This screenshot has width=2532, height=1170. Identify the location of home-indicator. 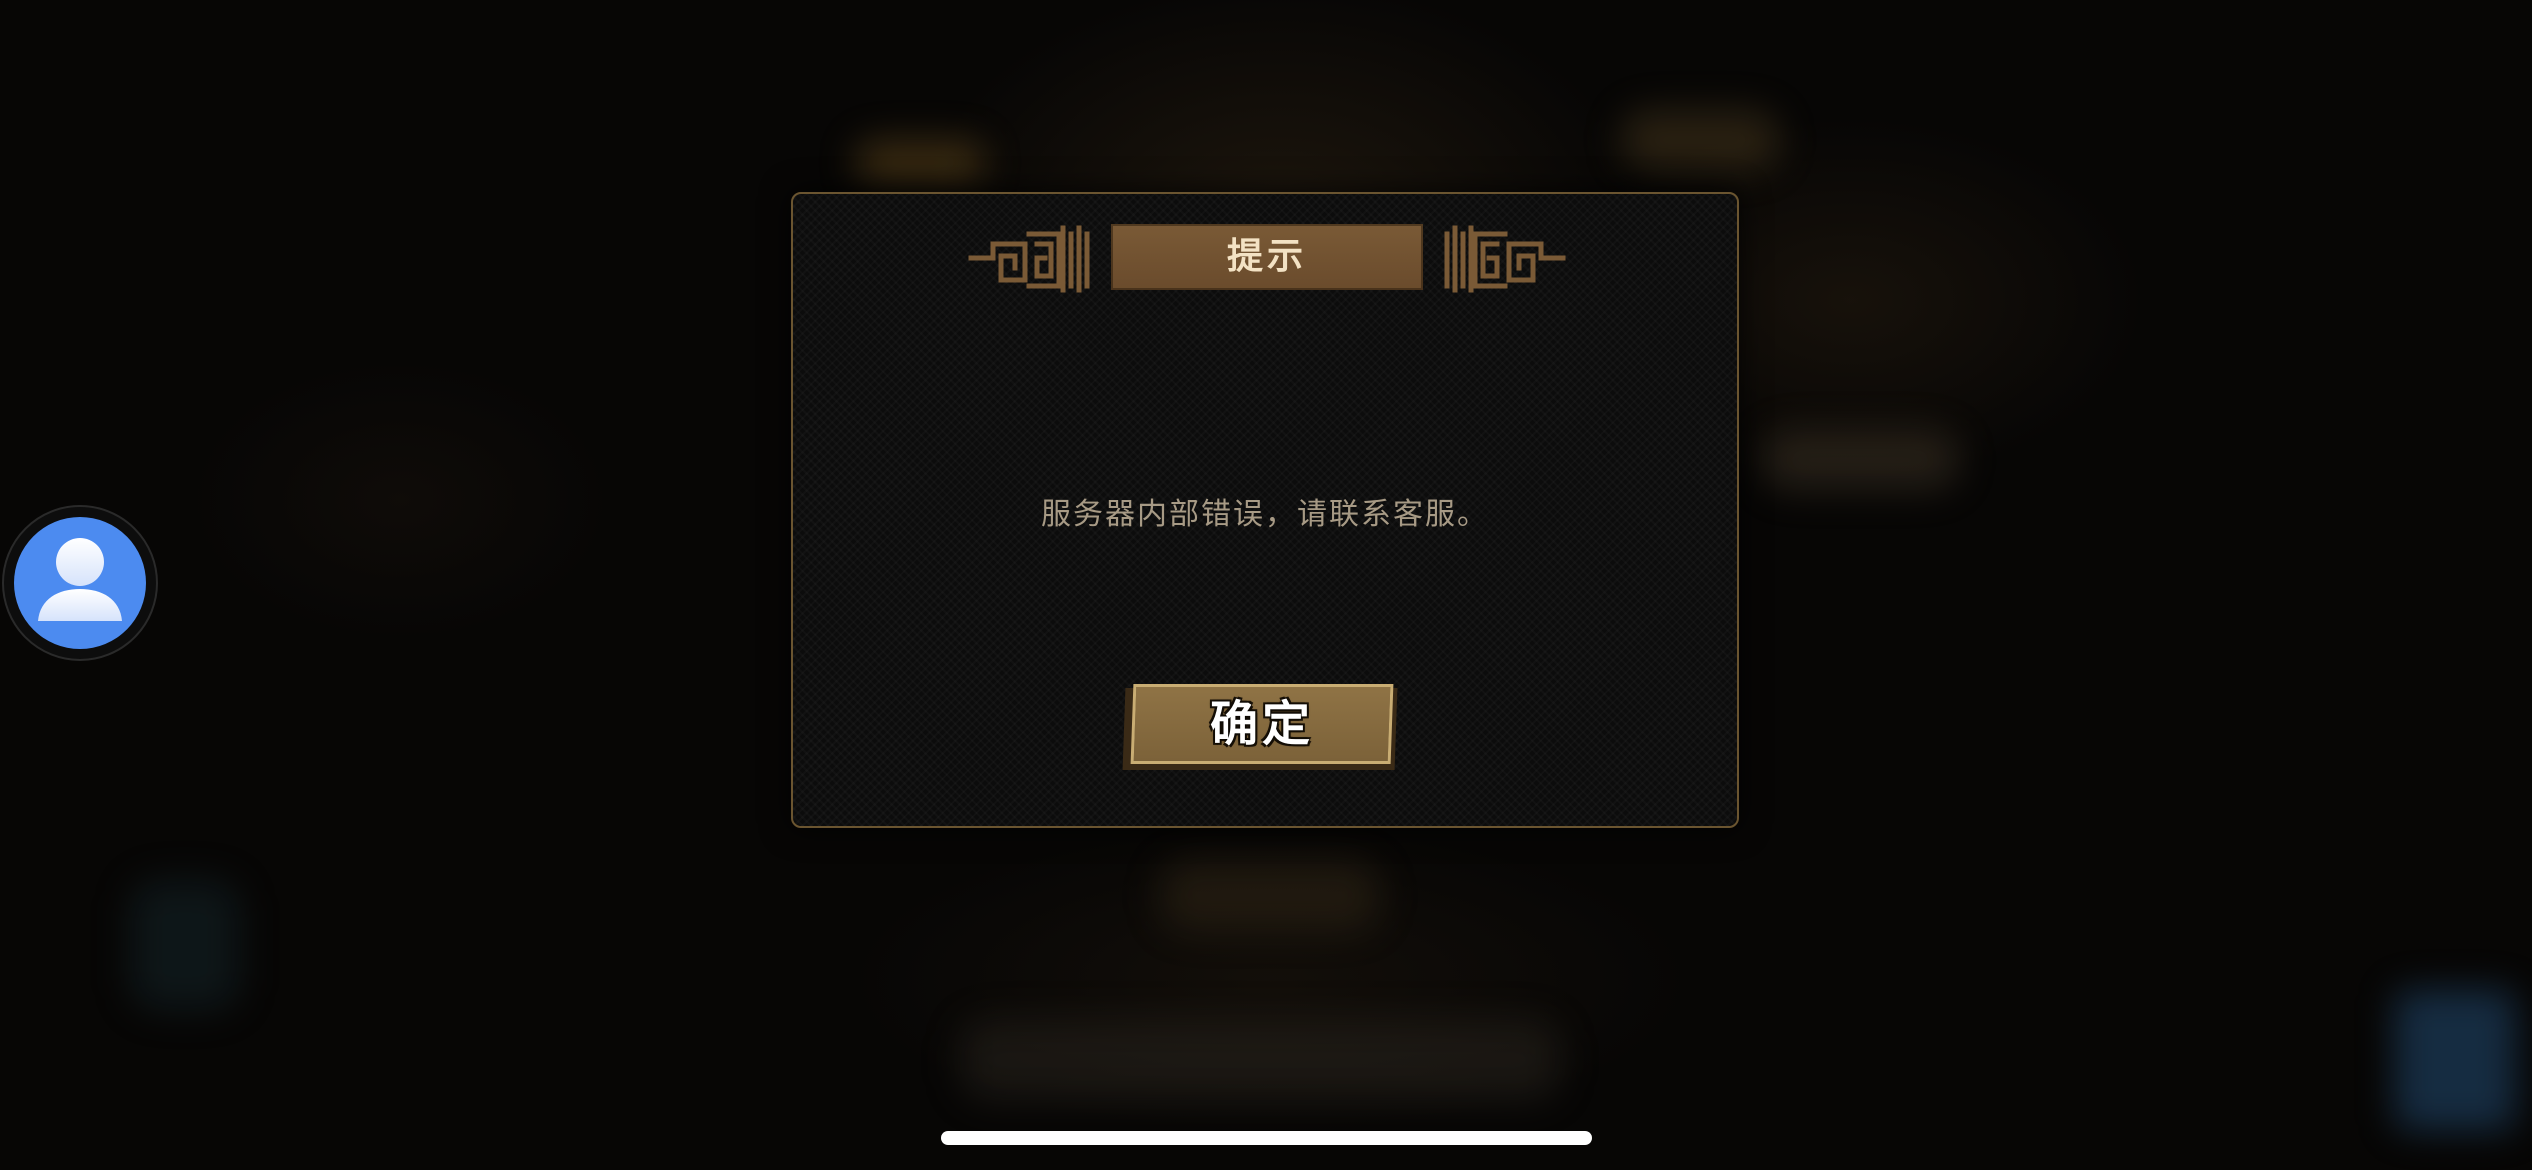
(1266, 1138).